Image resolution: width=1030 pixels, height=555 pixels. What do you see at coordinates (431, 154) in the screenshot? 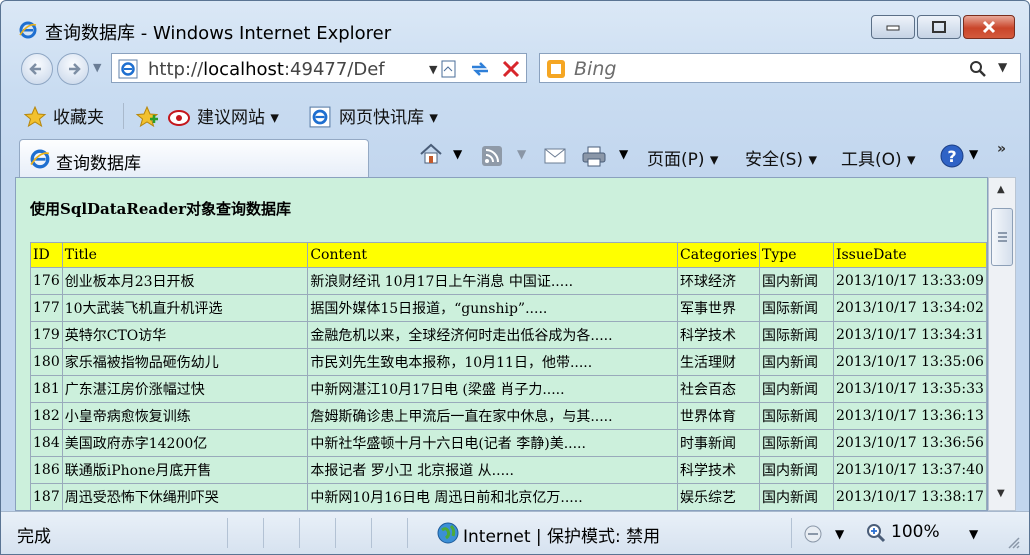
I see `home-icon` at bounding box center [431, 154].